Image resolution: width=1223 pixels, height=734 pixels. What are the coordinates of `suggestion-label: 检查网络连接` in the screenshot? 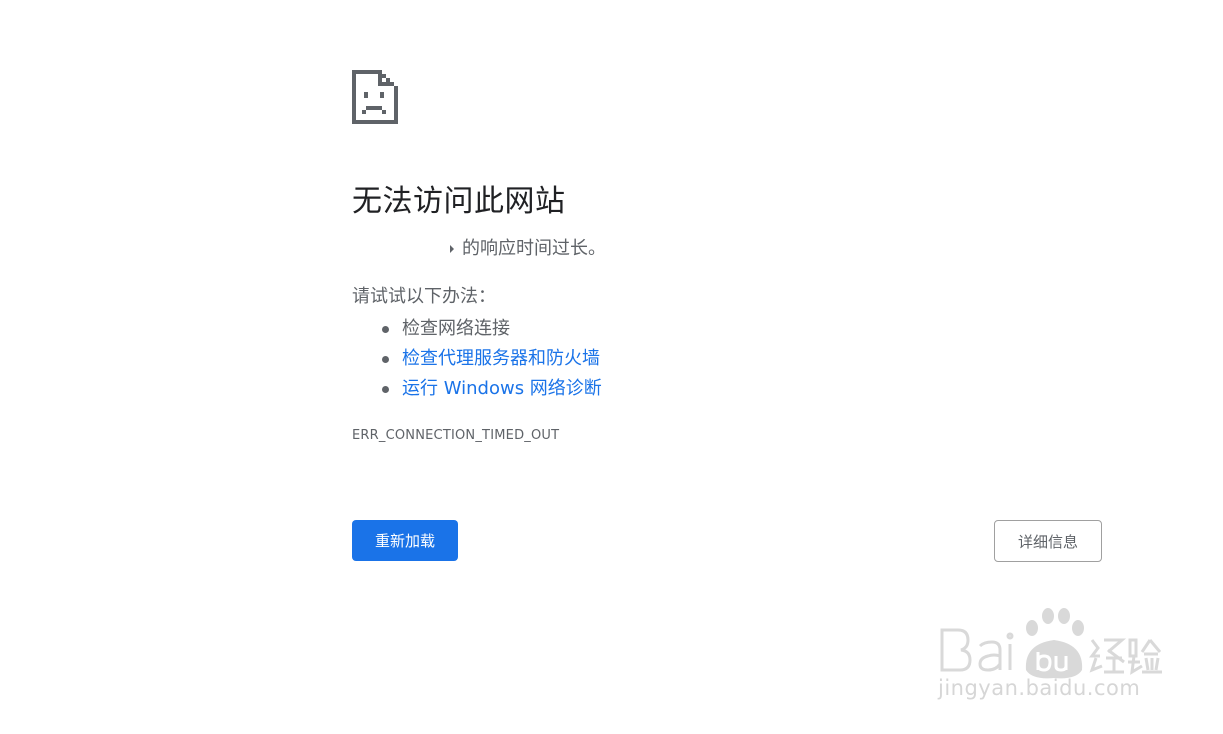 It's located at (456, 328).